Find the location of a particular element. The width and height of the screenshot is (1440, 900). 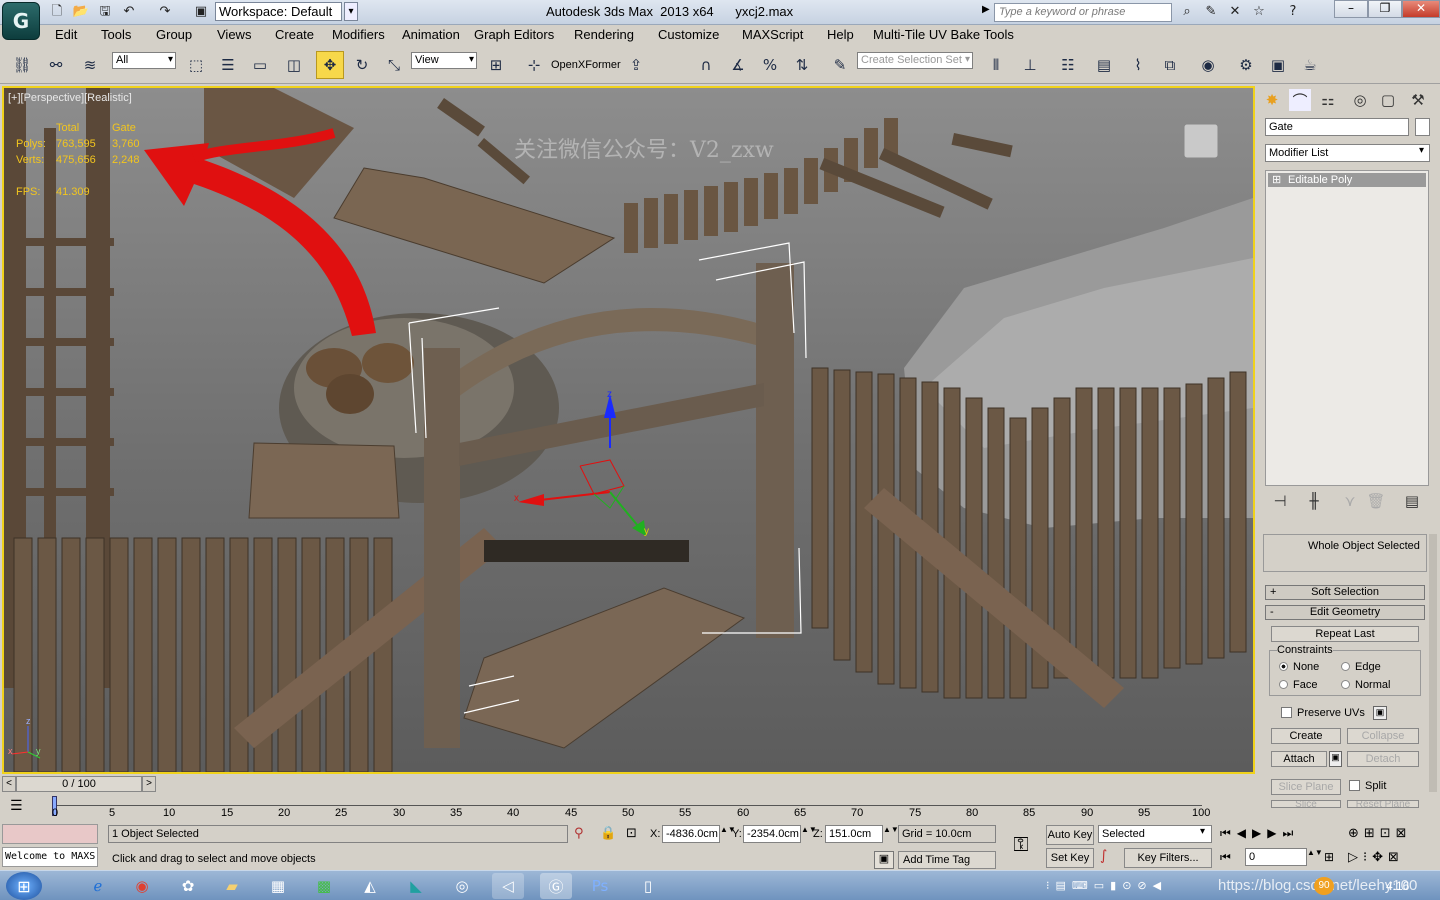

save-icon: 🖫 is located at coordinates (105, 12).